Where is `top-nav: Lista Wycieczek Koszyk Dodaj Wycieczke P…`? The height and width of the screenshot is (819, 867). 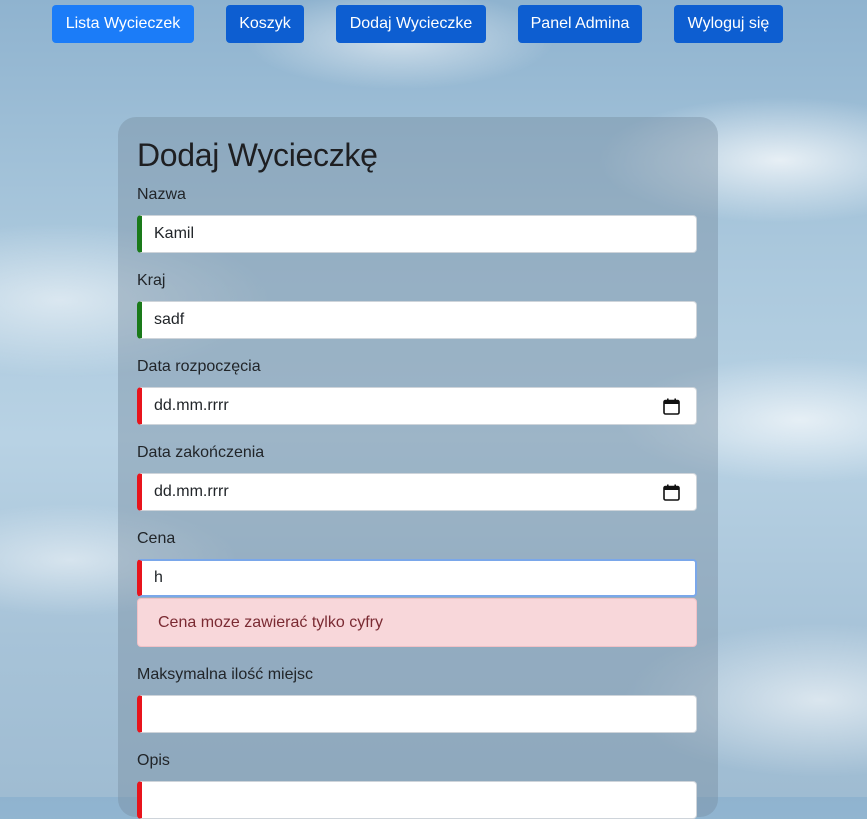 top-nav: Lista Wycieczek Koszyk Dodaj Wycieczke P… is located at coordinates (433, 24).